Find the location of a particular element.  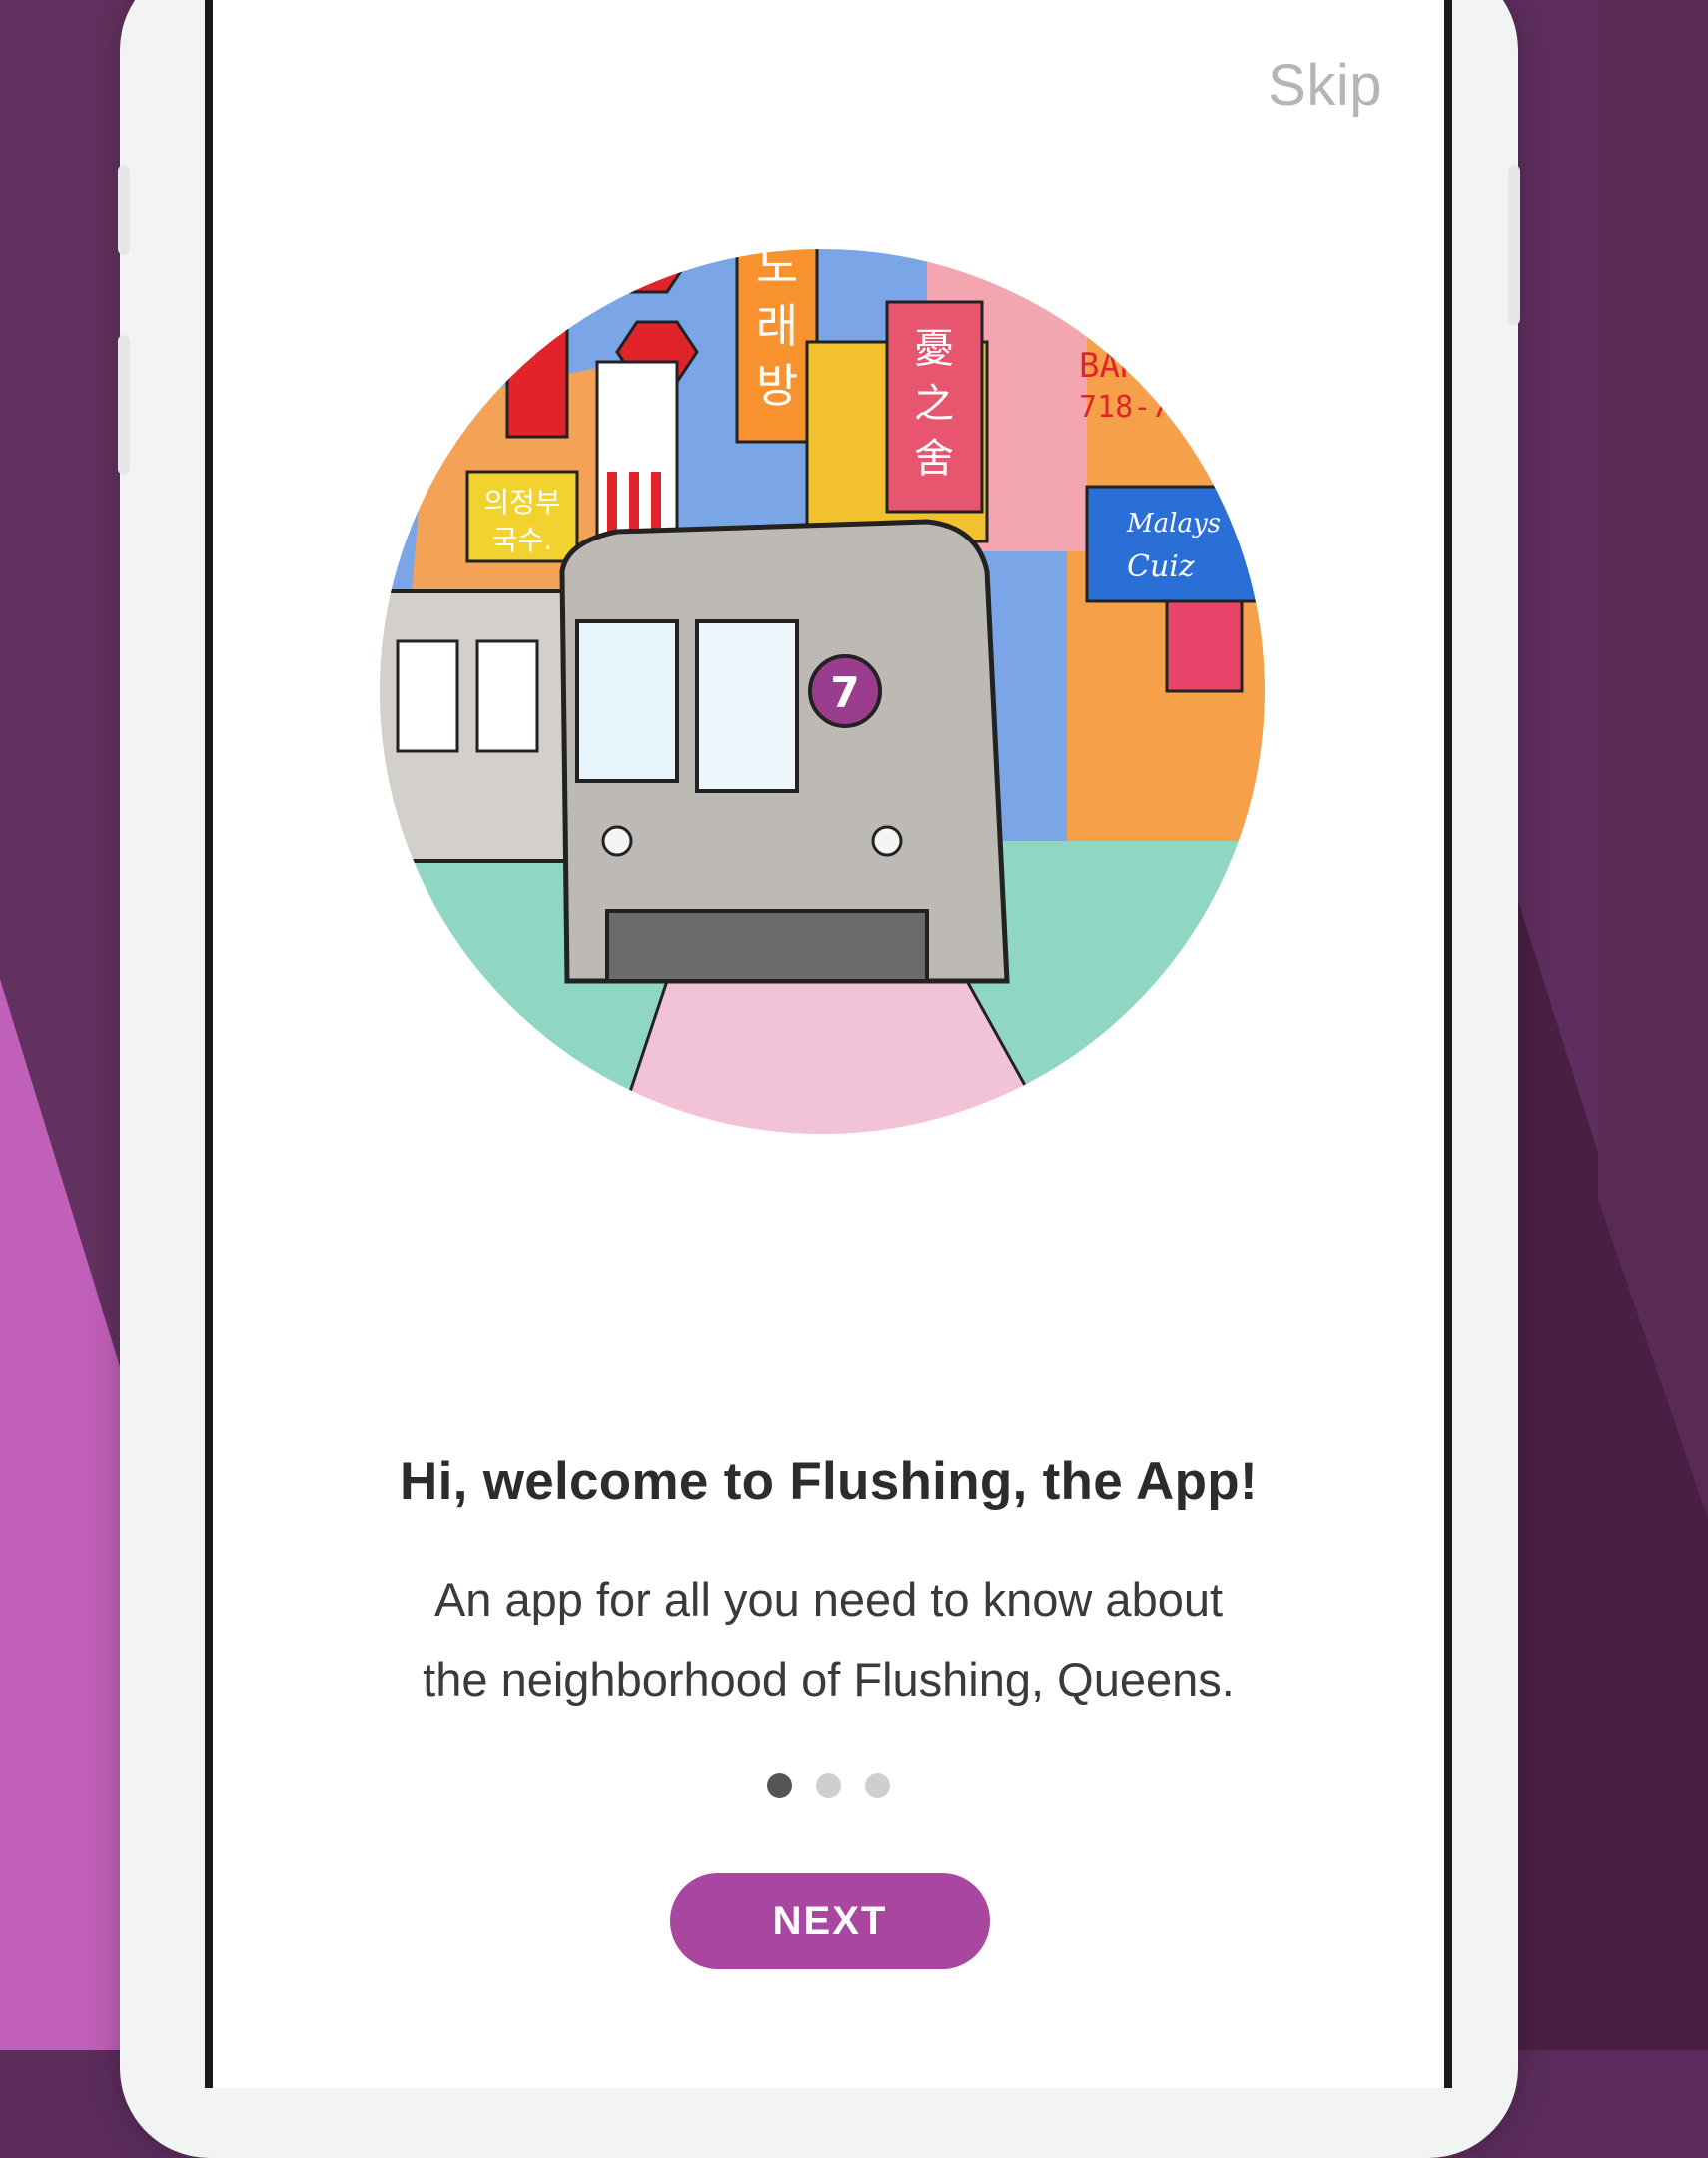

welcome-title: Hi, welcome to Flushing, the App! is located at coordinates (829, 1481).